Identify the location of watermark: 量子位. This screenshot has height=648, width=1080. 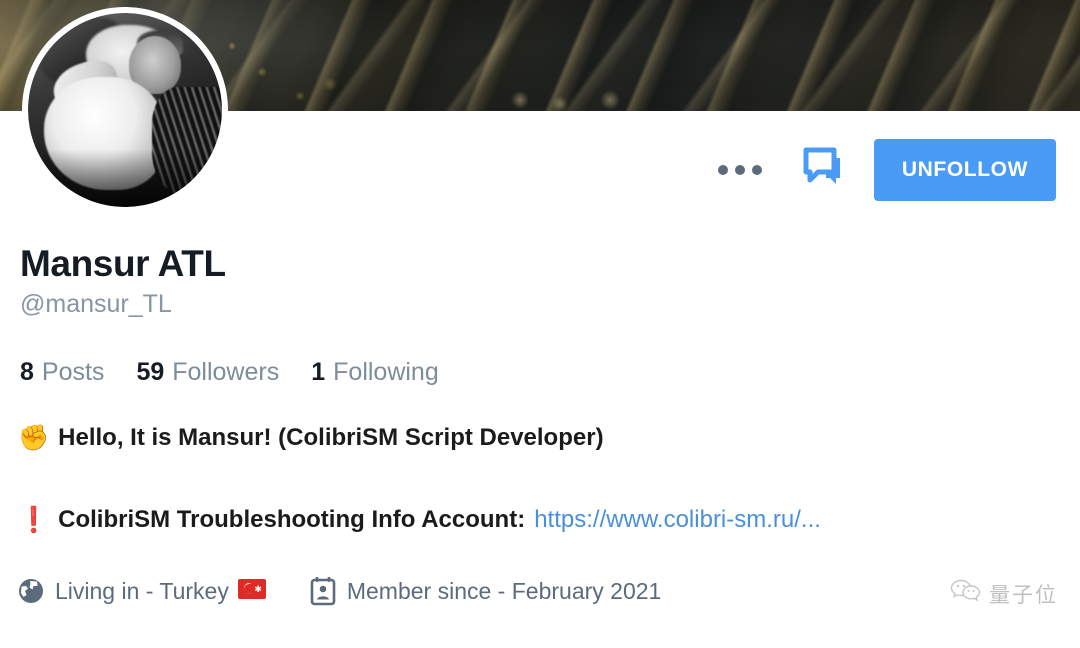
(1004, 593).